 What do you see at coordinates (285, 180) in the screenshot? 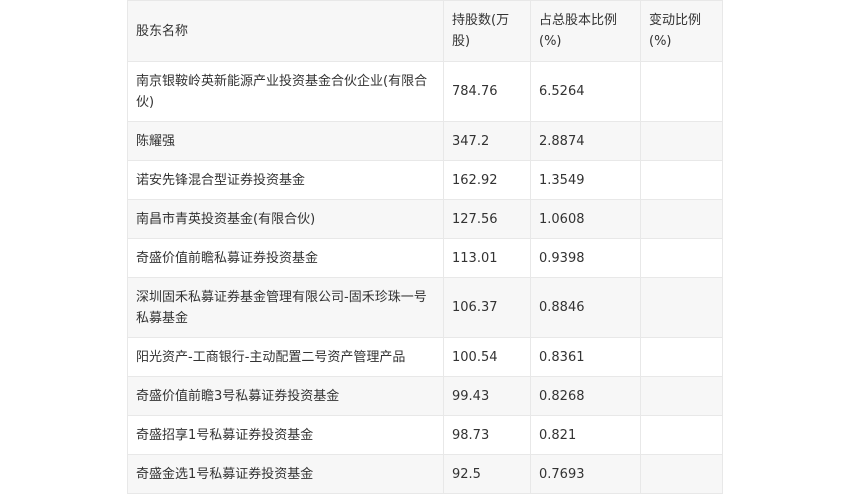
I see `cell-shareholder-name: 诺安先锋混合型证券投资基金` at bounding box center [285, 180].